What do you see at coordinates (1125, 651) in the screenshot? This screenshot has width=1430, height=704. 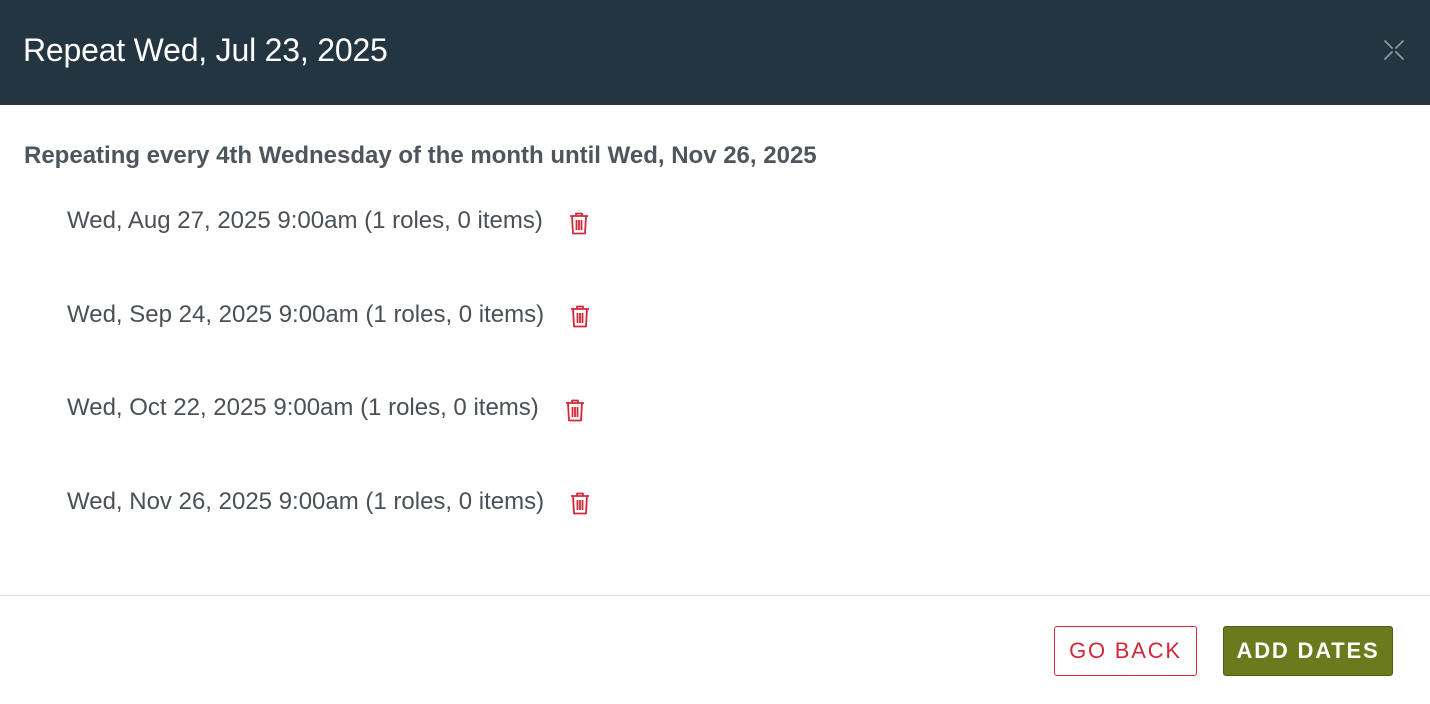 I see `go-back-button: GO BACK` at bounding box center [1125, 651].